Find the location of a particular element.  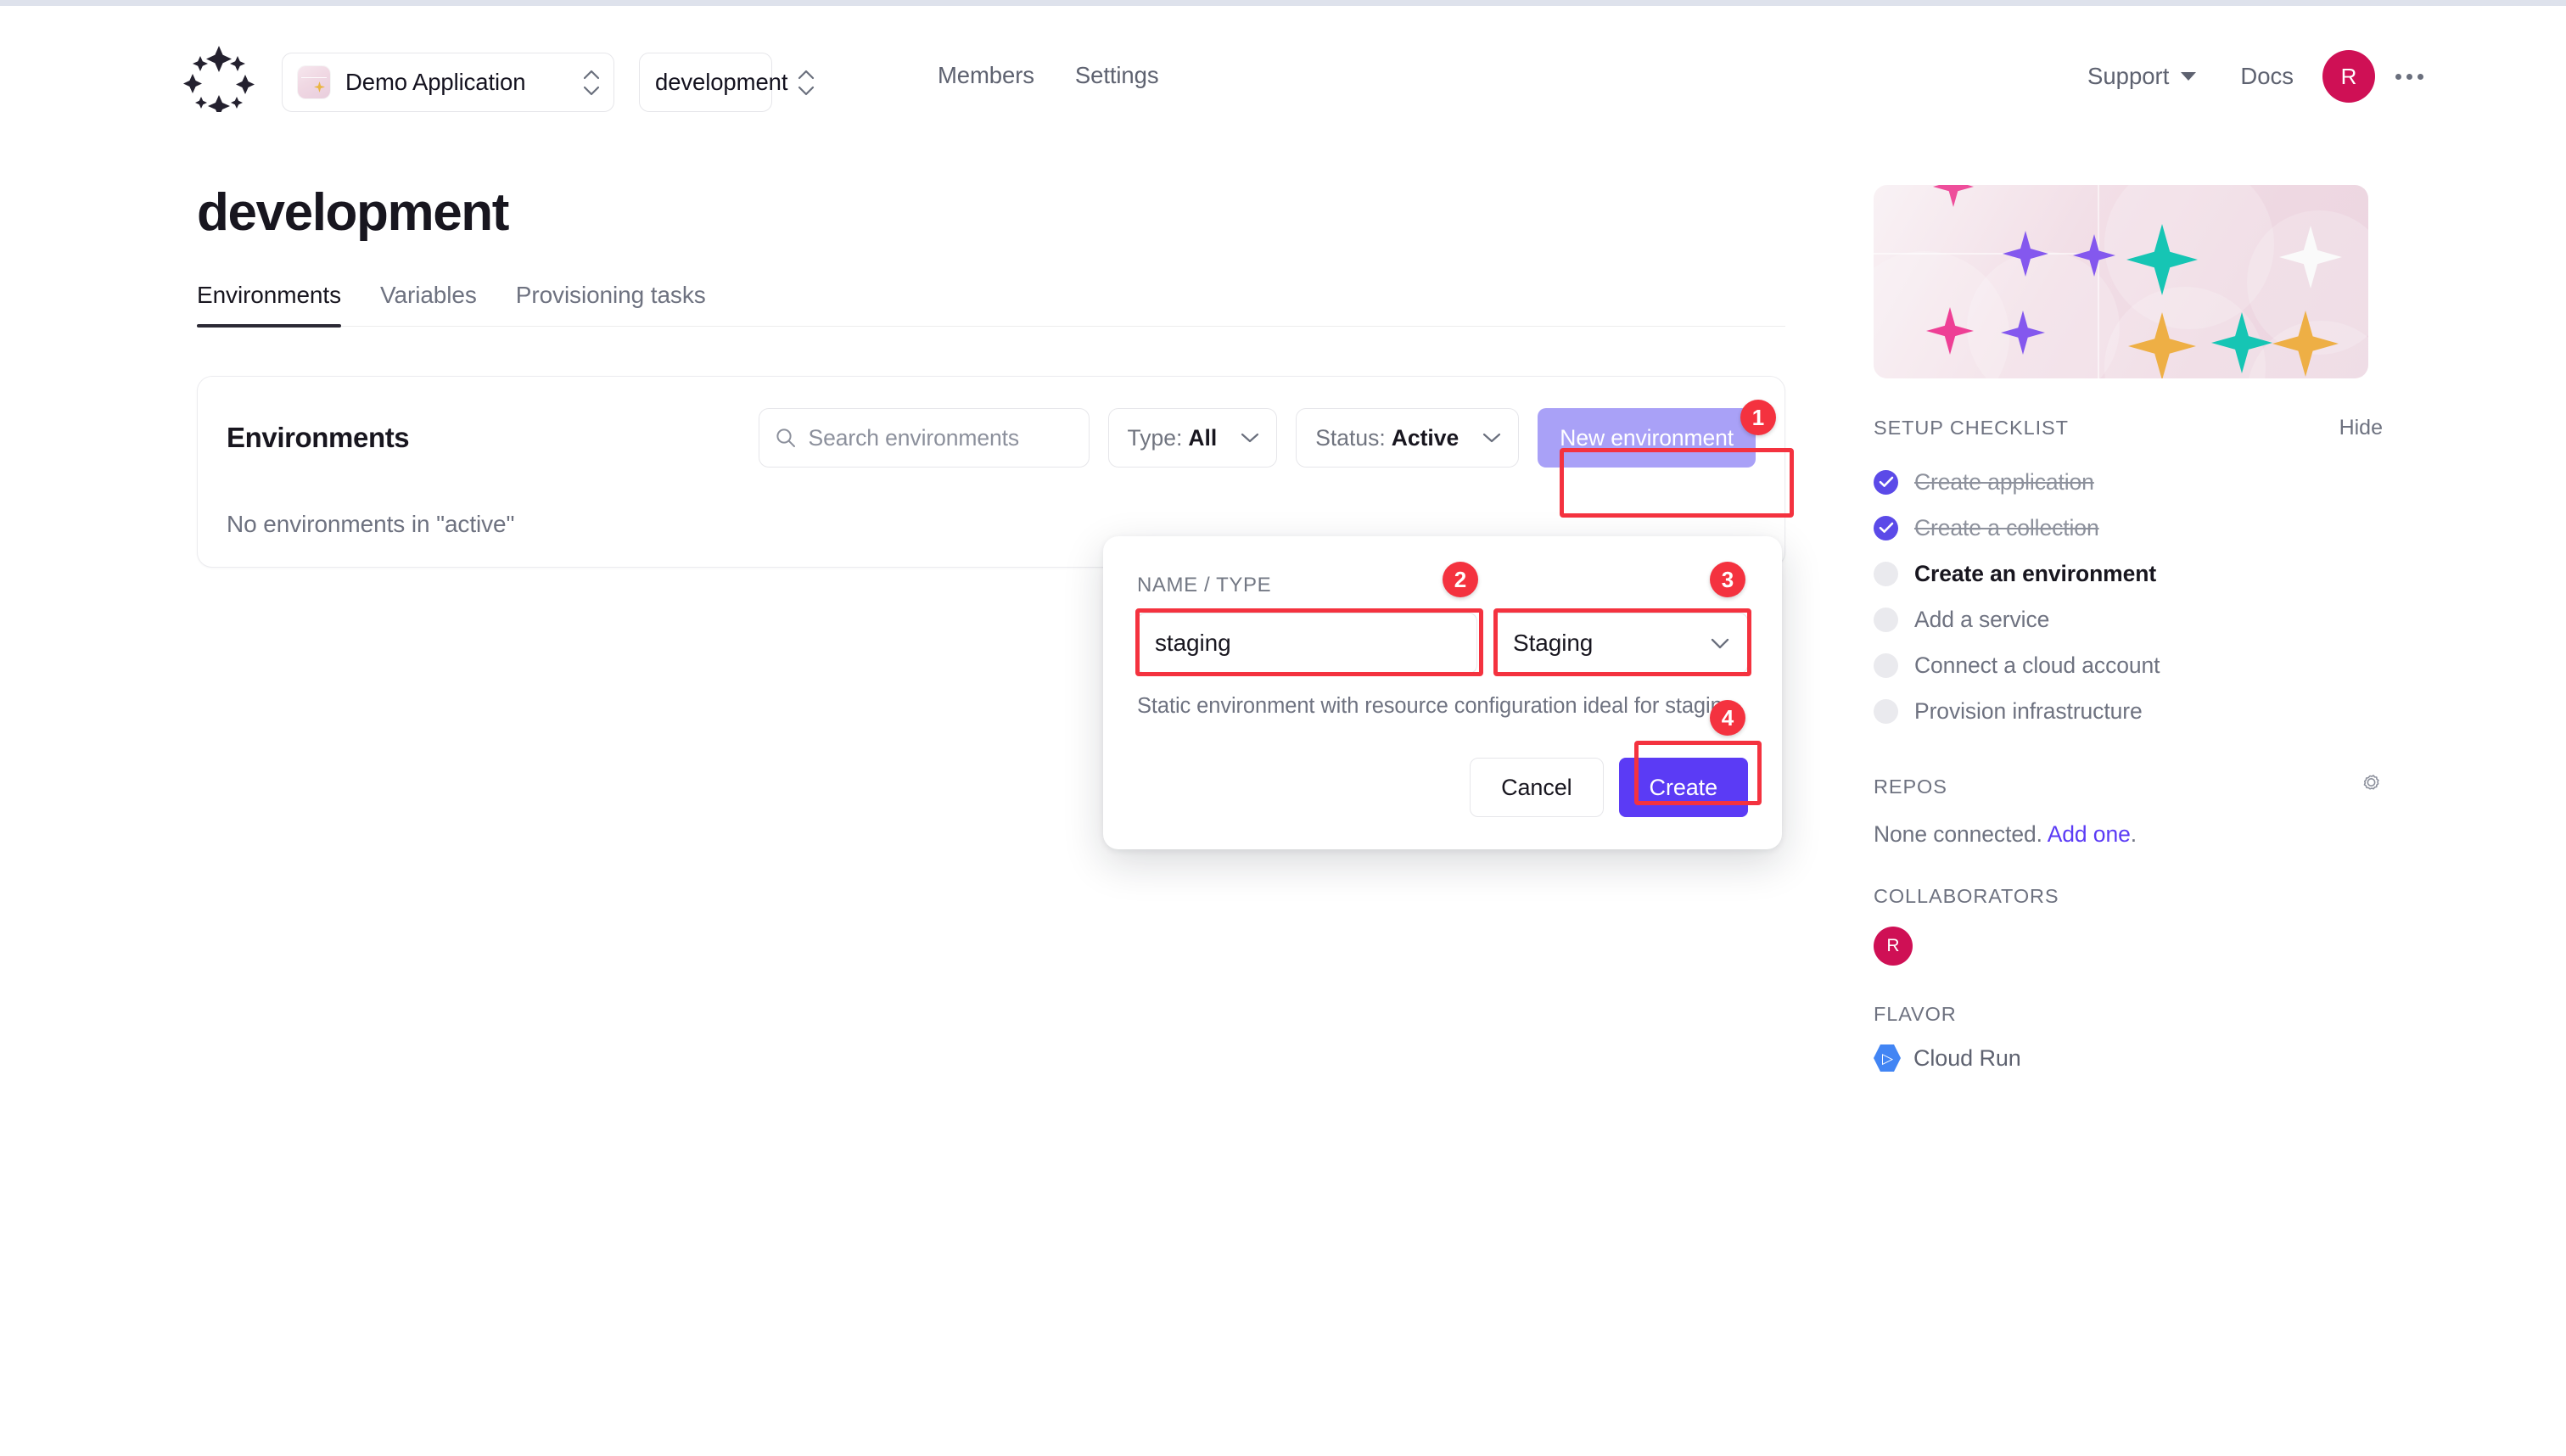

flavor-name: Cloud Run is located at coordinates (1967, 1057).